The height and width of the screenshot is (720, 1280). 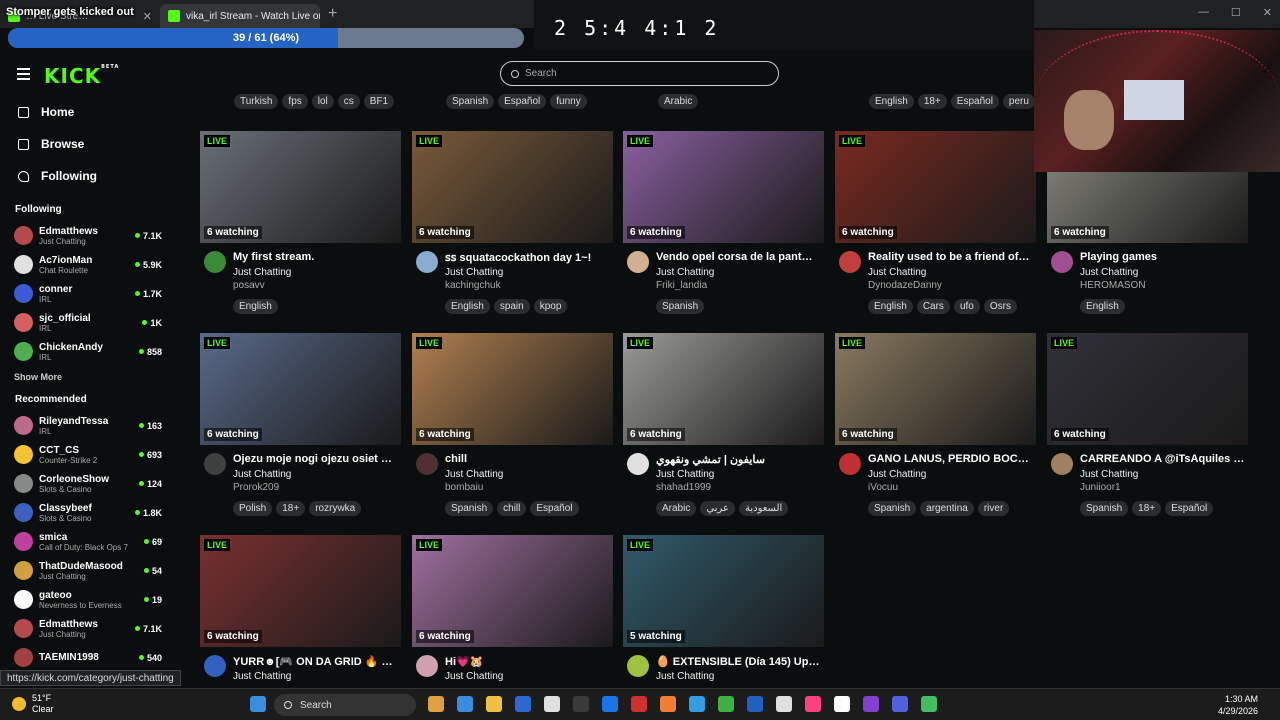 What do you see at coordinates (512, 508) in the screenshot?
I see `tag-pill: chill` at bounding box center [512, 508].